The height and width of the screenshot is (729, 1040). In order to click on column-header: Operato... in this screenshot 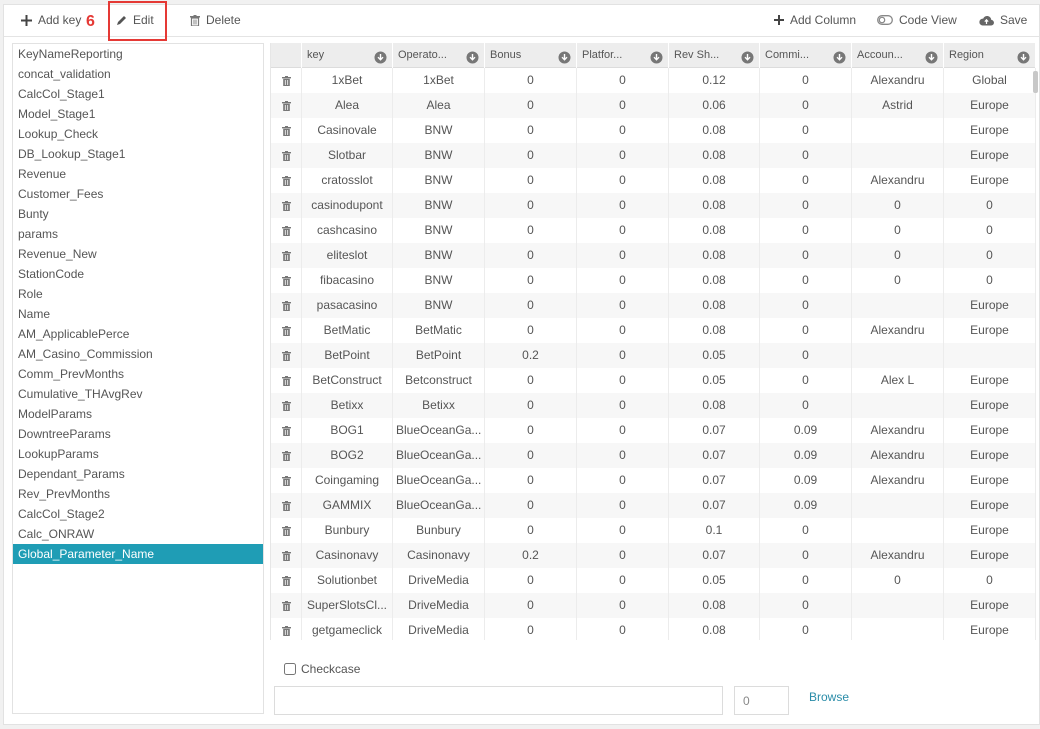, I will do `click(439, 55)`.